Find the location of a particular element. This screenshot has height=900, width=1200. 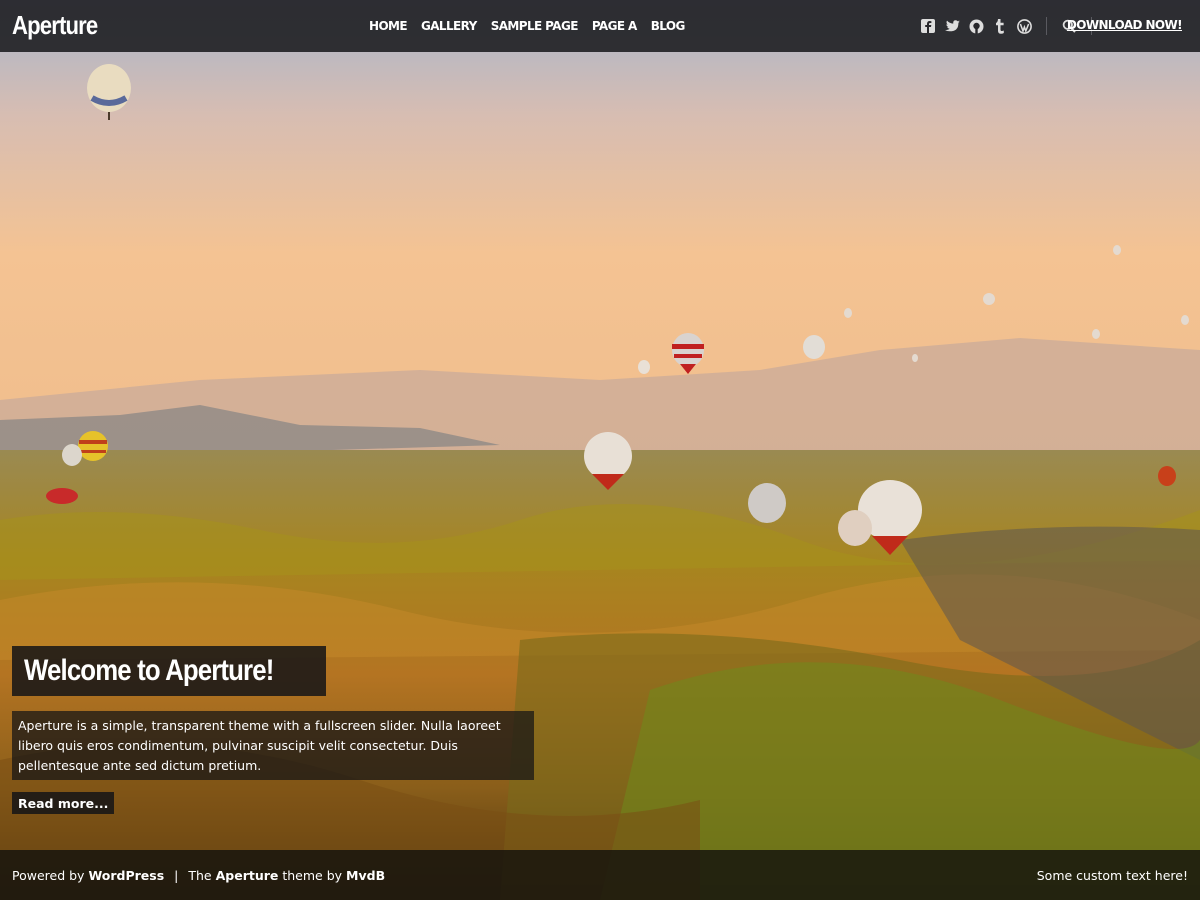

balloon-landed is located at coordinates (62, 496).